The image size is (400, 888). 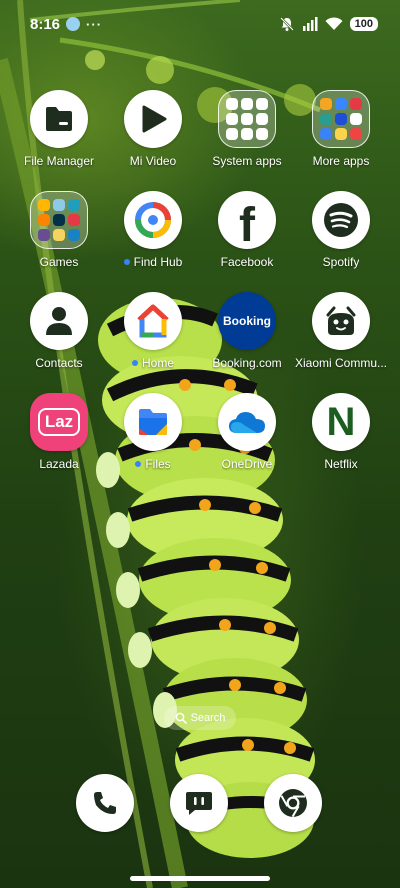 I want to click on app-spotify: Spotify, so click(x=341, y=230).